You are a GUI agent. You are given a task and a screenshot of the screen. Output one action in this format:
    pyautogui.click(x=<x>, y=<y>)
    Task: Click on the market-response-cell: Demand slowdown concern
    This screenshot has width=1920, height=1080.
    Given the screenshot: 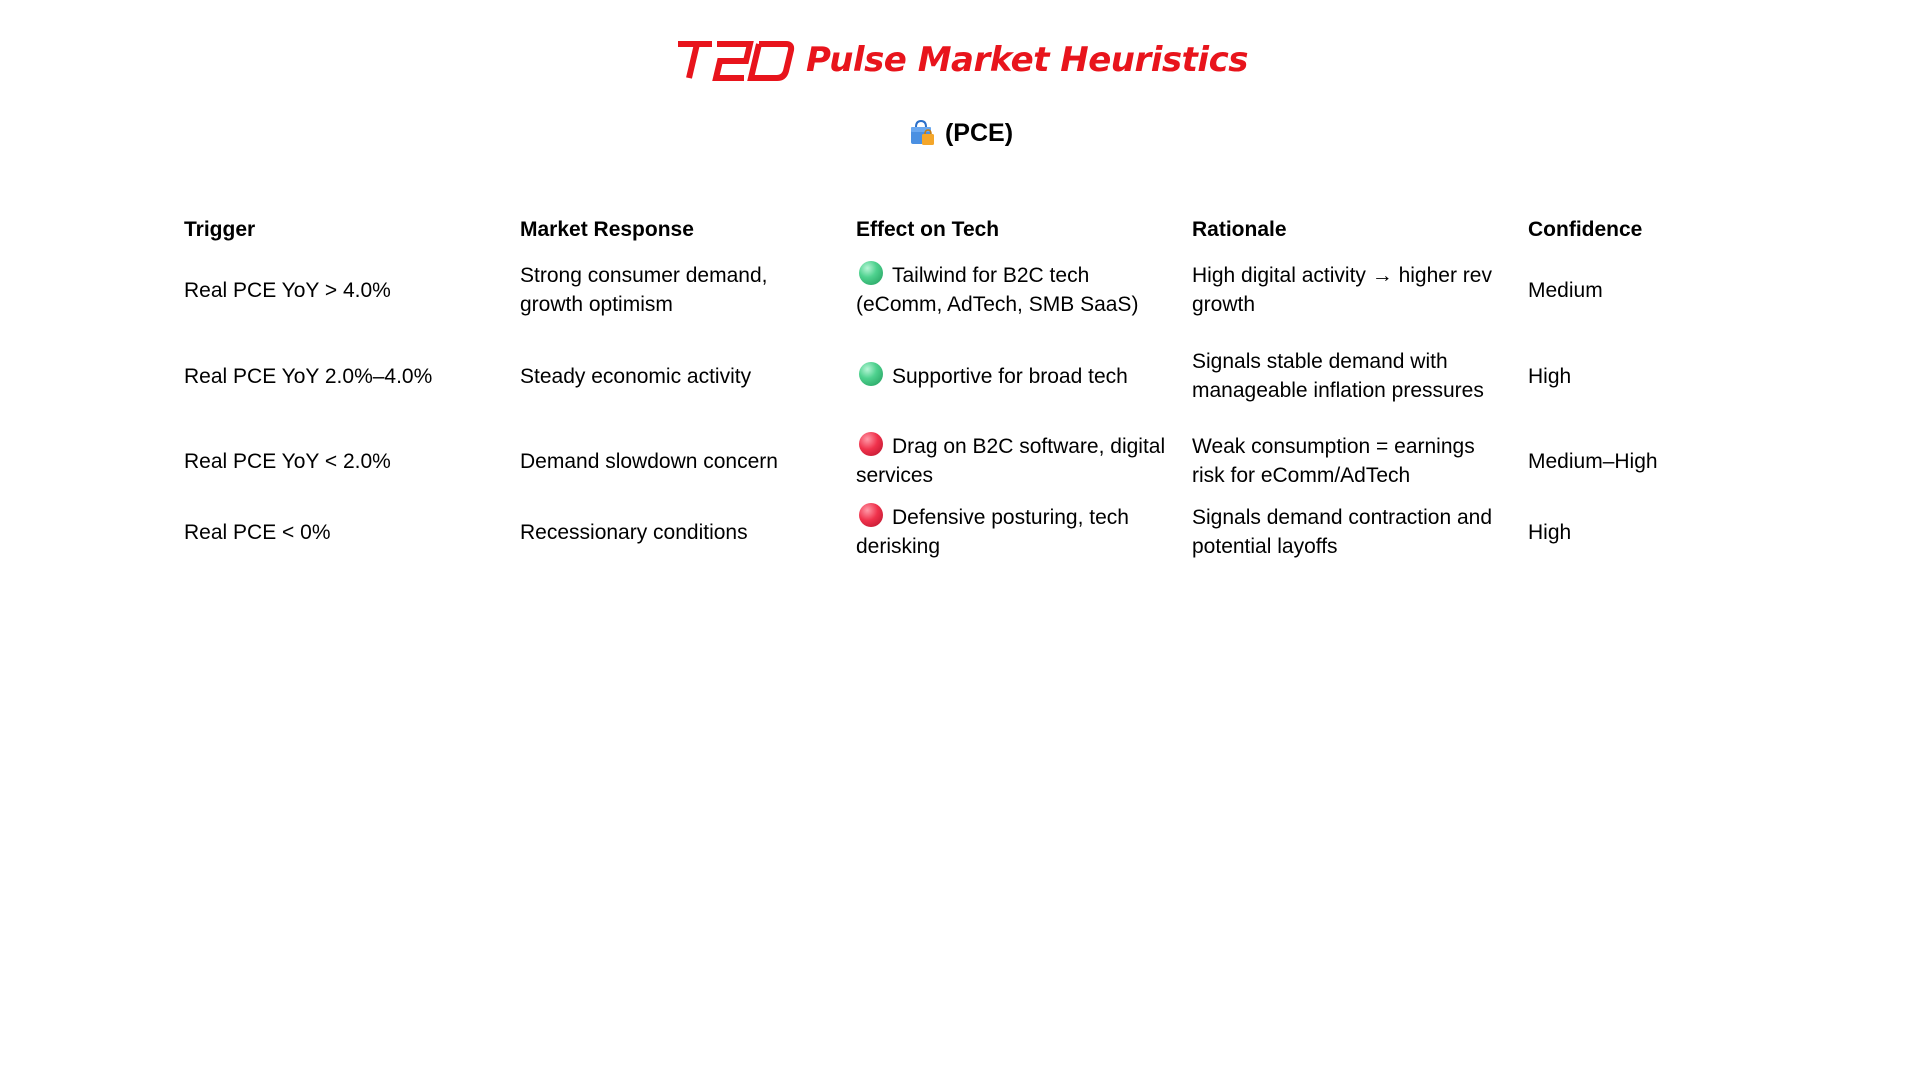 What is the action you would take?
    pyautogui.click(x=649, y=461)
    